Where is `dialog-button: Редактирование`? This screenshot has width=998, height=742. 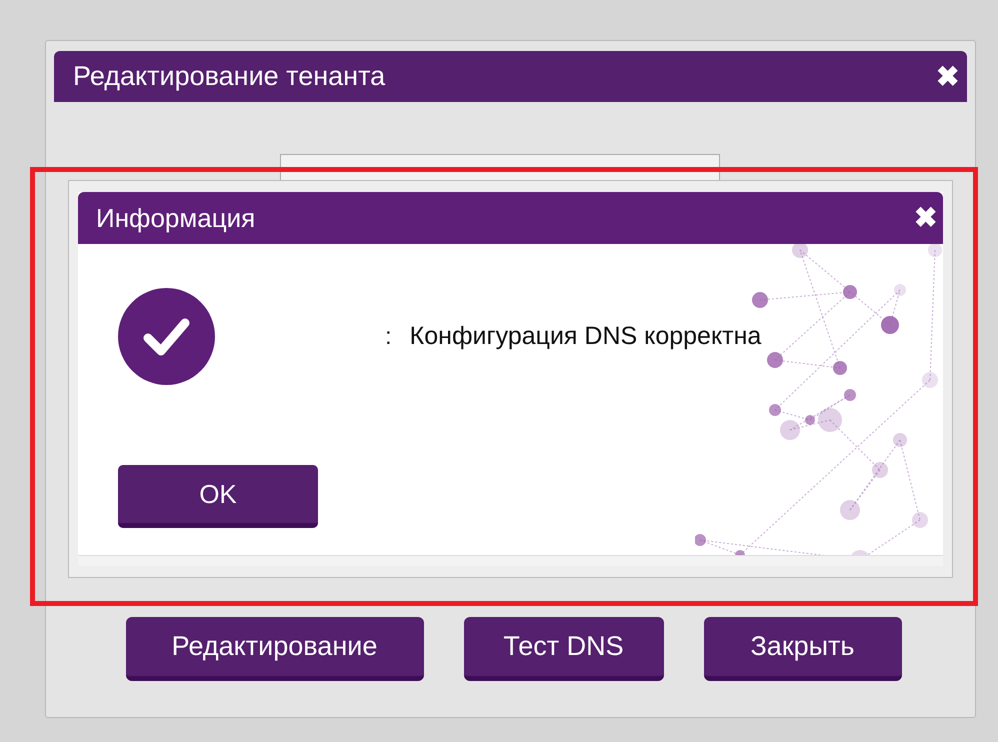
dialog-button: Редактирование is located at coordinates (275, 649).